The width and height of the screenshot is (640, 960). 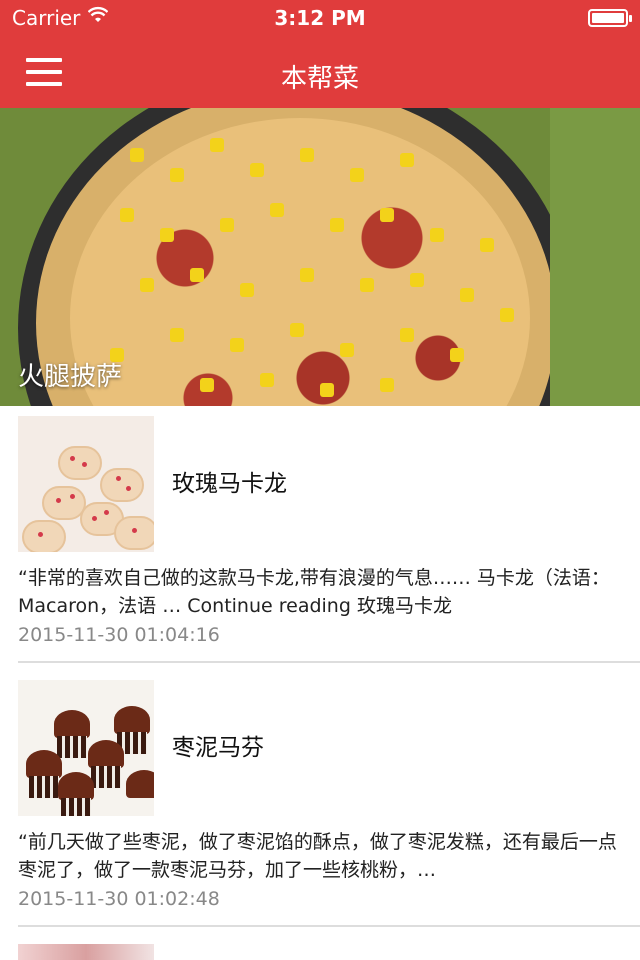 What do you see at coordinates (229, 484) in the screenshot?
I see `article-title: 玫瑰马卡龙` at bounding box center [229, 484].